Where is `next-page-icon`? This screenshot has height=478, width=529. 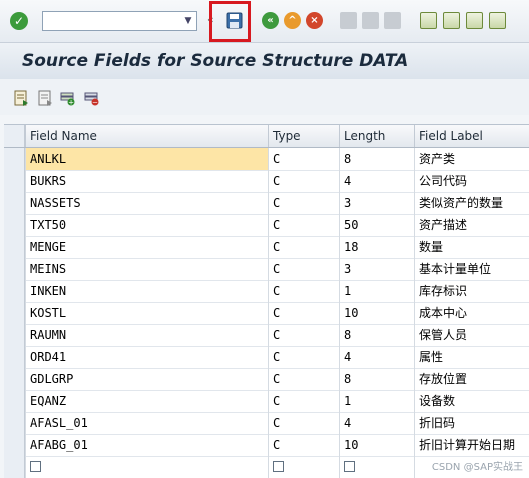 next-page-icon is located at coordinates (474, 20).